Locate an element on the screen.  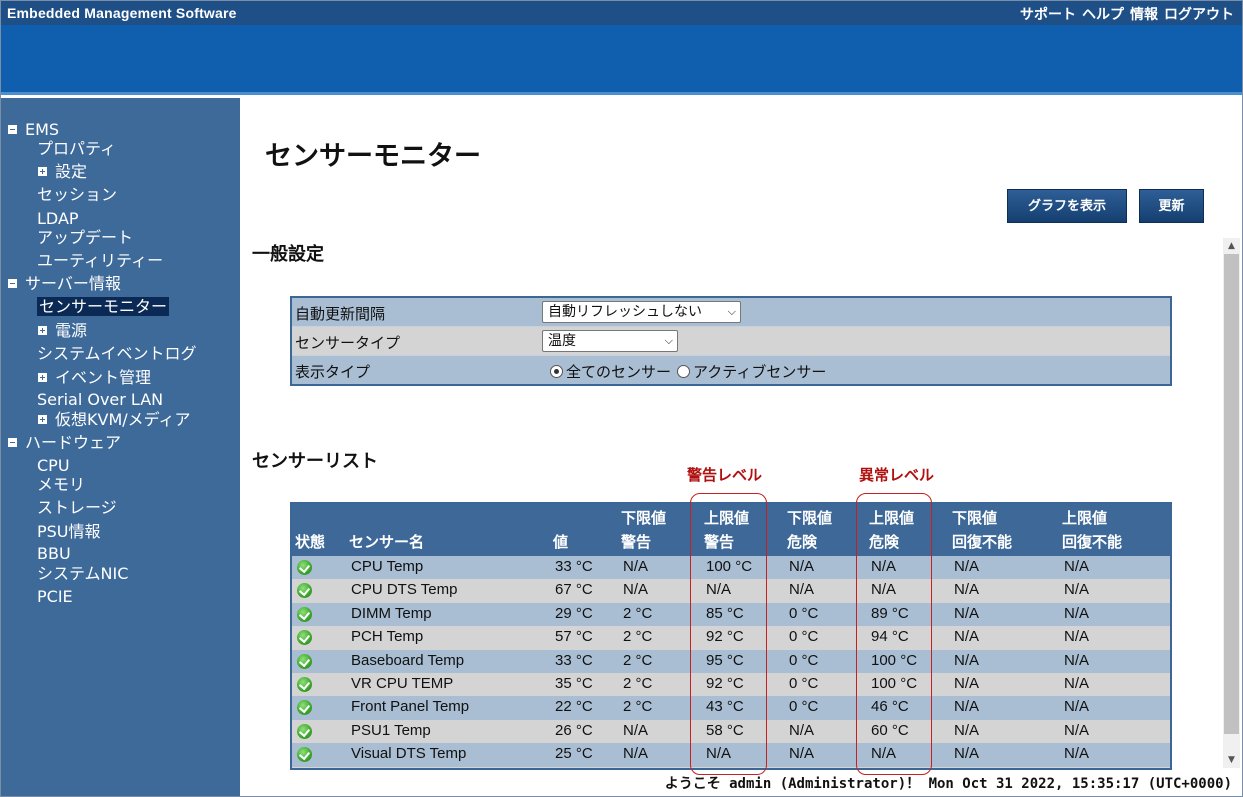
sidebar-item-6: ユーティリティー is located at coordinates (100, 261).